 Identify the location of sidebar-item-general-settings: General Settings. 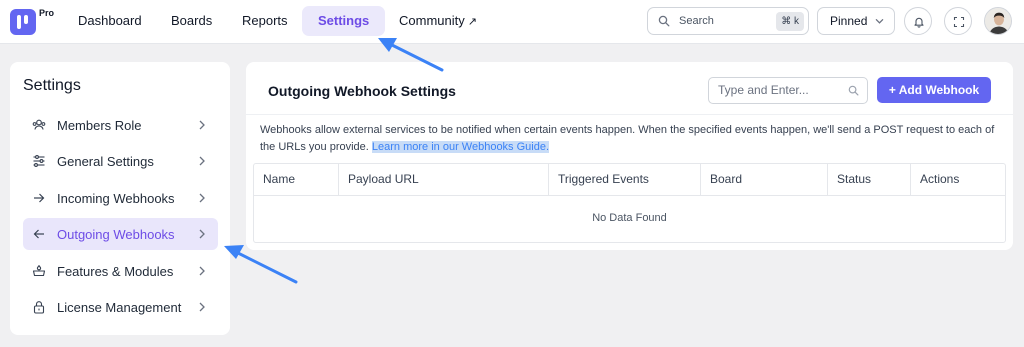
(120, 161).